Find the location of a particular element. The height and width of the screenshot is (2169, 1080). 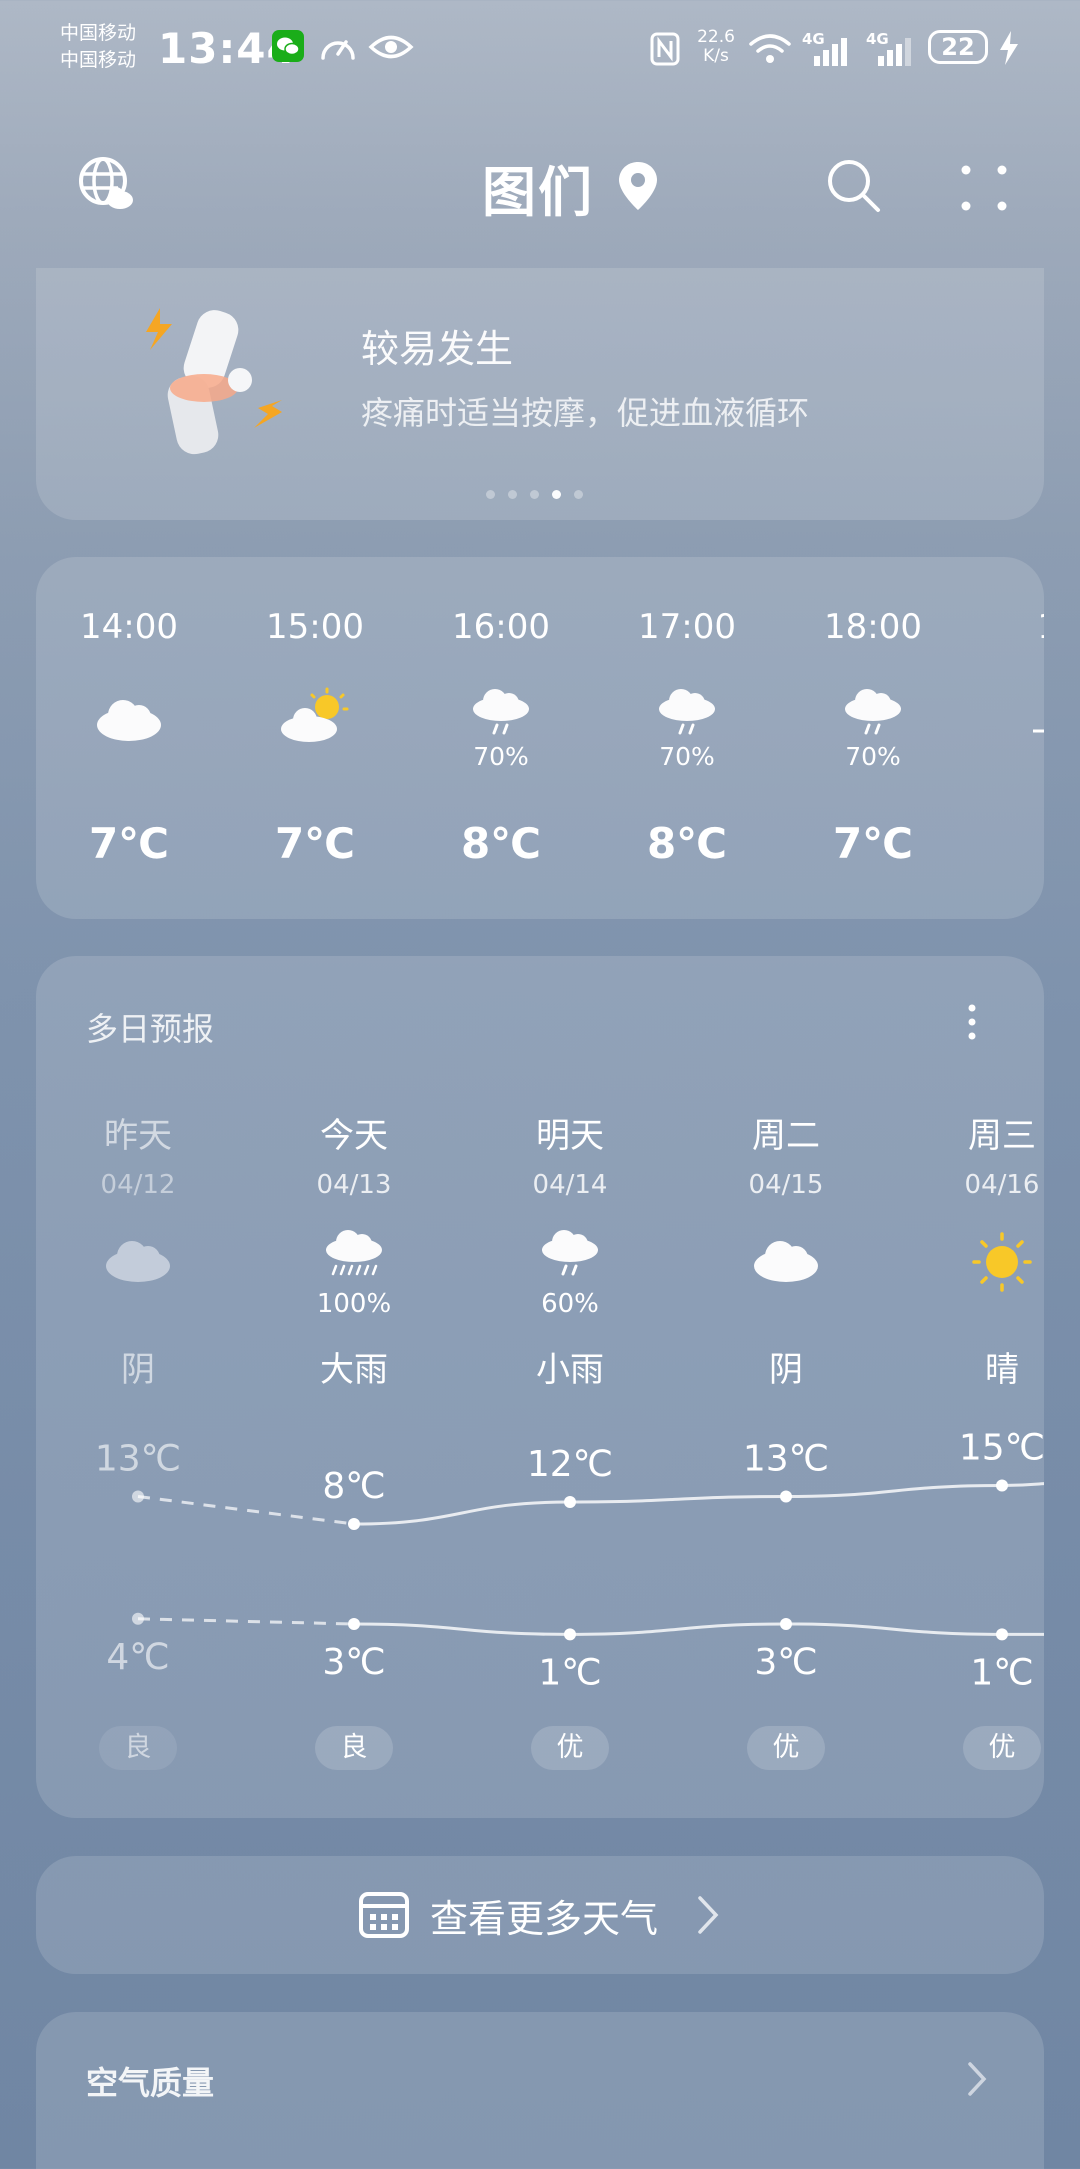

nfc-icon is located at coordinates (665, 49).